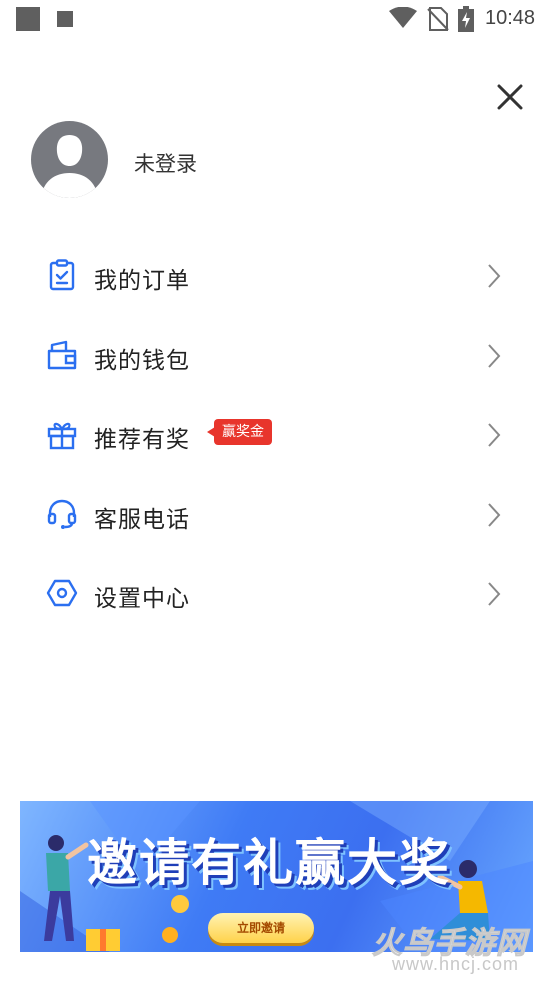  Describe the element at coordinates (466, 19) in the screenshot. I see `battery-charging-icon` at that location.